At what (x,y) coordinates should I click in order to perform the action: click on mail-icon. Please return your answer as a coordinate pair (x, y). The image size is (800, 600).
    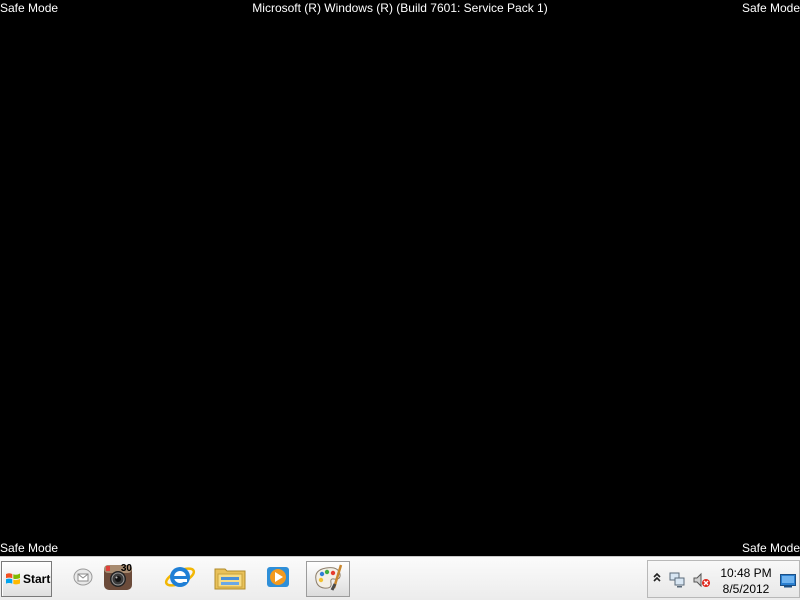
    Looking at the image, I should click on (83, 579).